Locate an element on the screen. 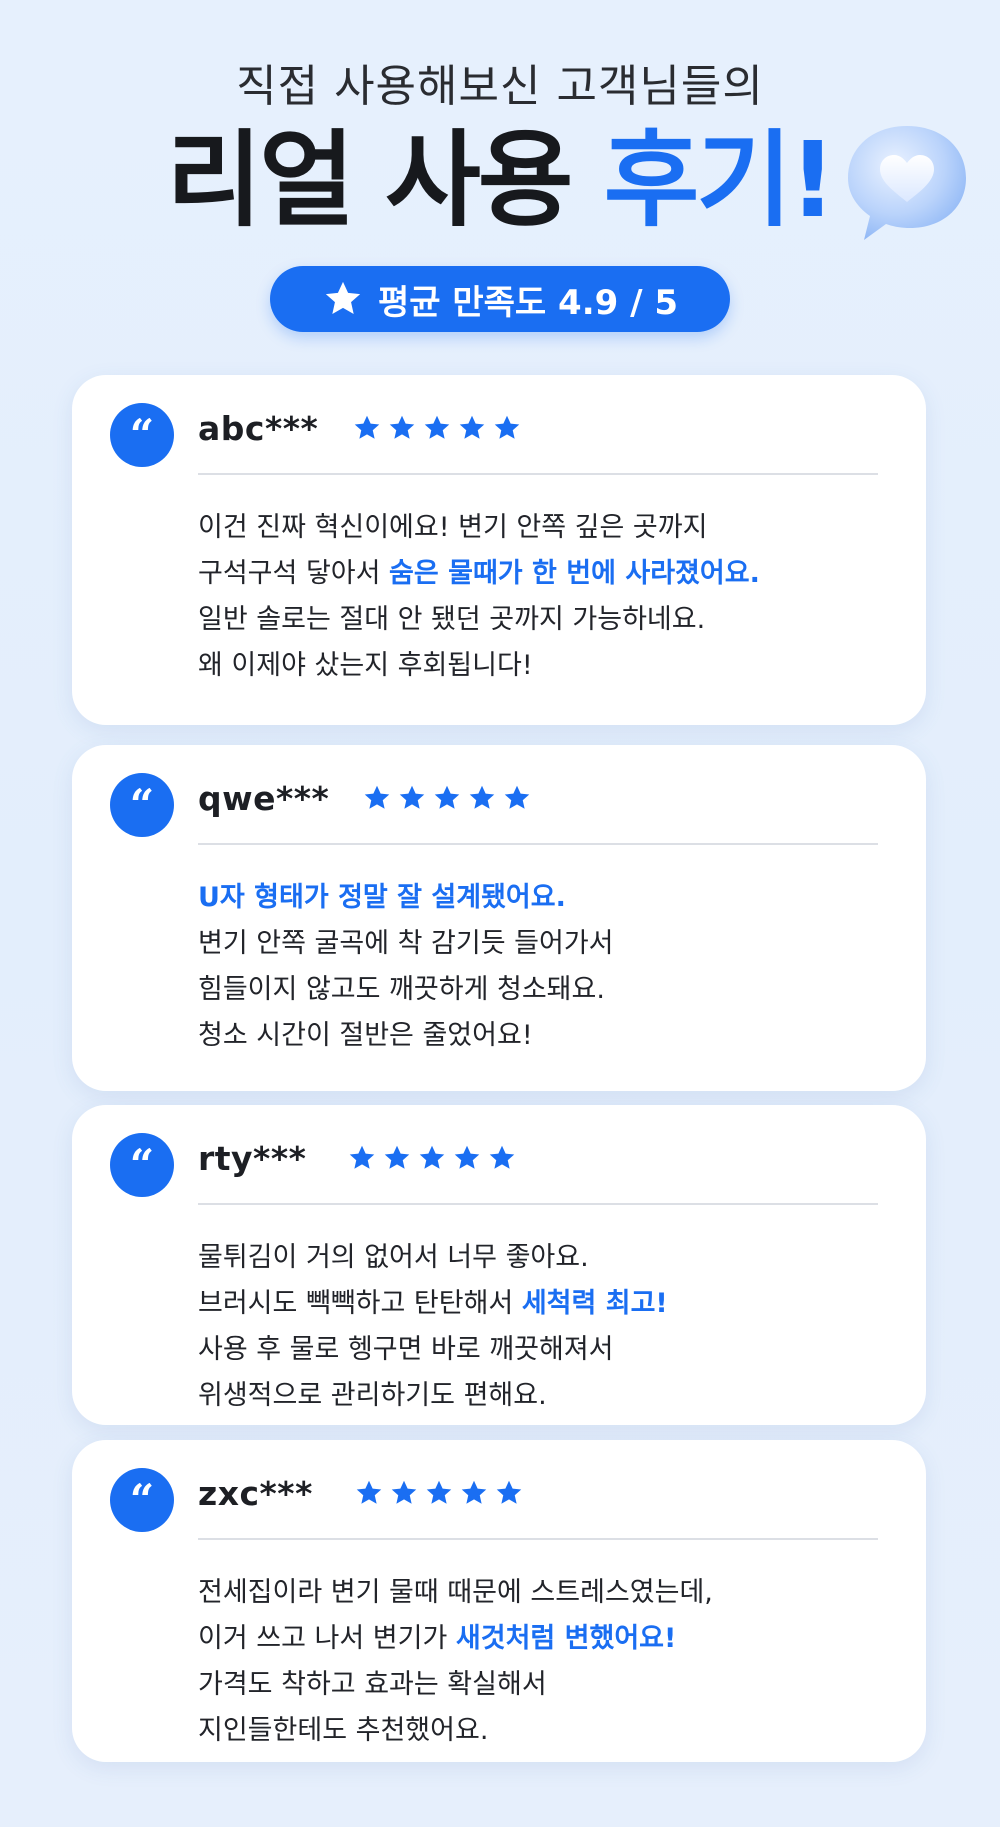 This screenshot has height=1827, width=1000. review-line: 지인들한테도 추천했어요. is located at coordinates (542, 1731).